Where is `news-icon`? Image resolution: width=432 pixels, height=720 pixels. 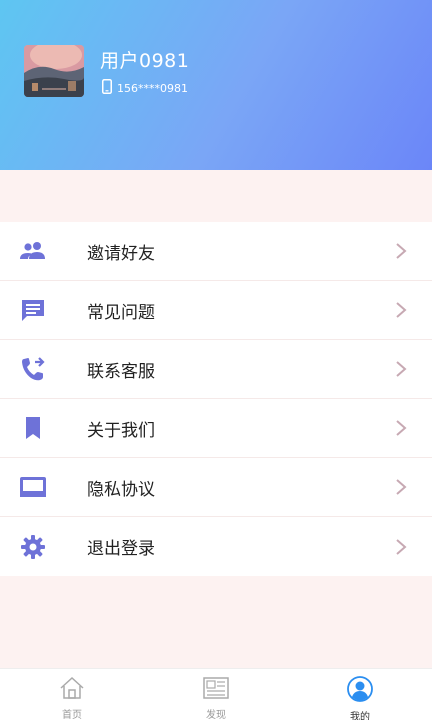 news-icon is located at coordinates (216, 690).